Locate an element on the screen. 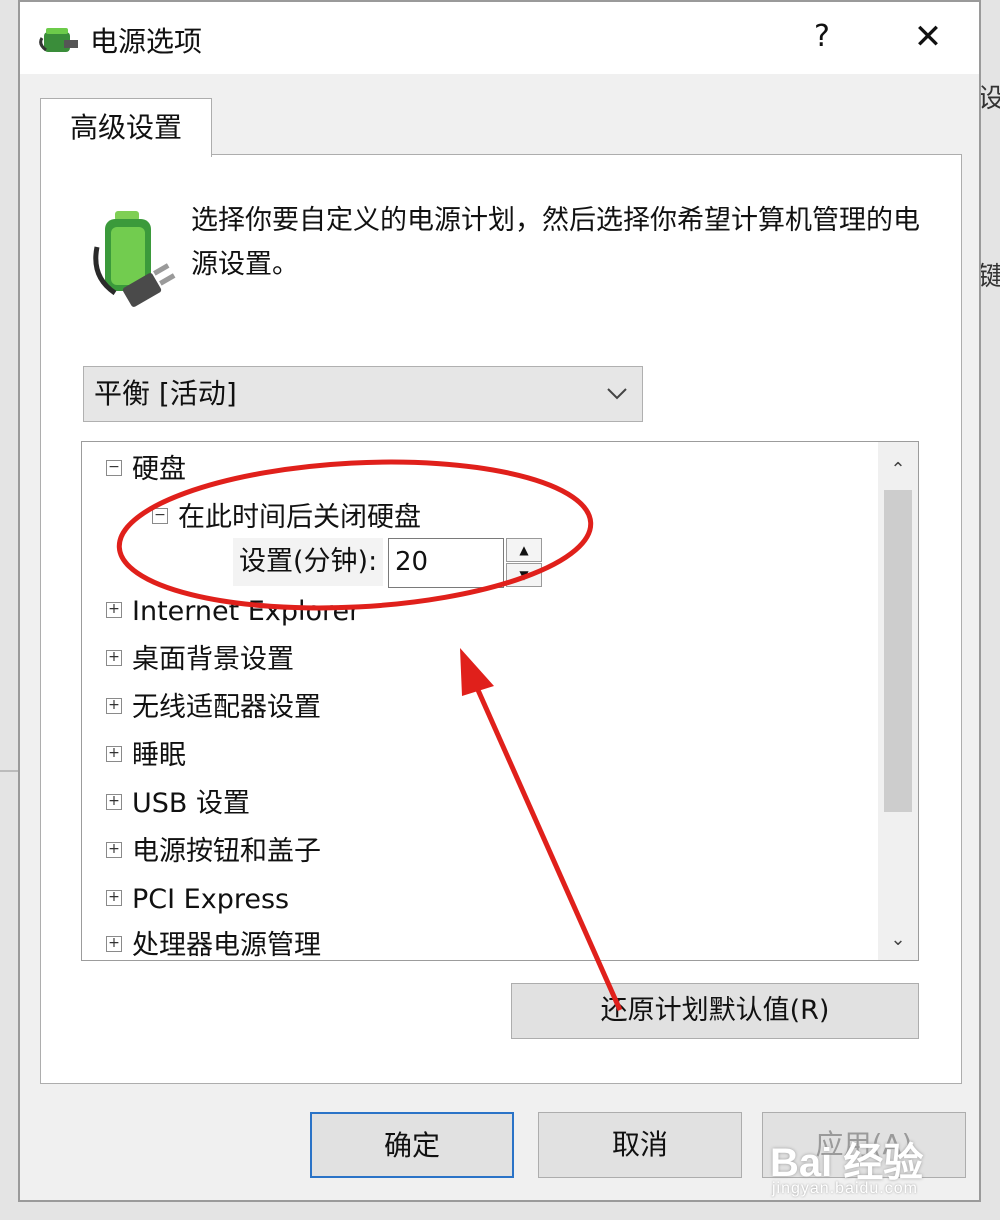 This screenshot has width=1000, height=1220. scroll-thumb is located at coordinates (898, 651).